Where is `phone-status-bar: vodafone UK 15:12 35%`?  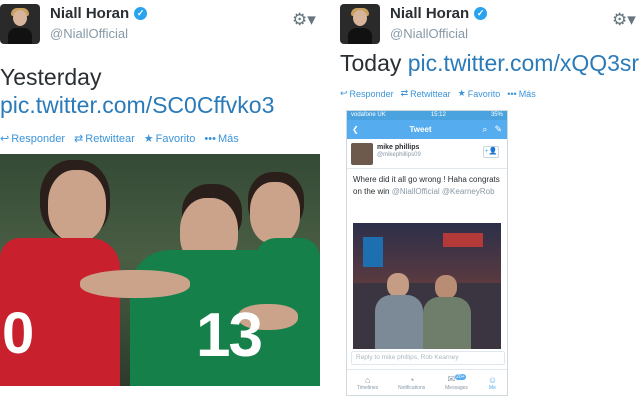
phone-status-bar: vodafone UK 15:12 35% is located at coordinates (427, 115).